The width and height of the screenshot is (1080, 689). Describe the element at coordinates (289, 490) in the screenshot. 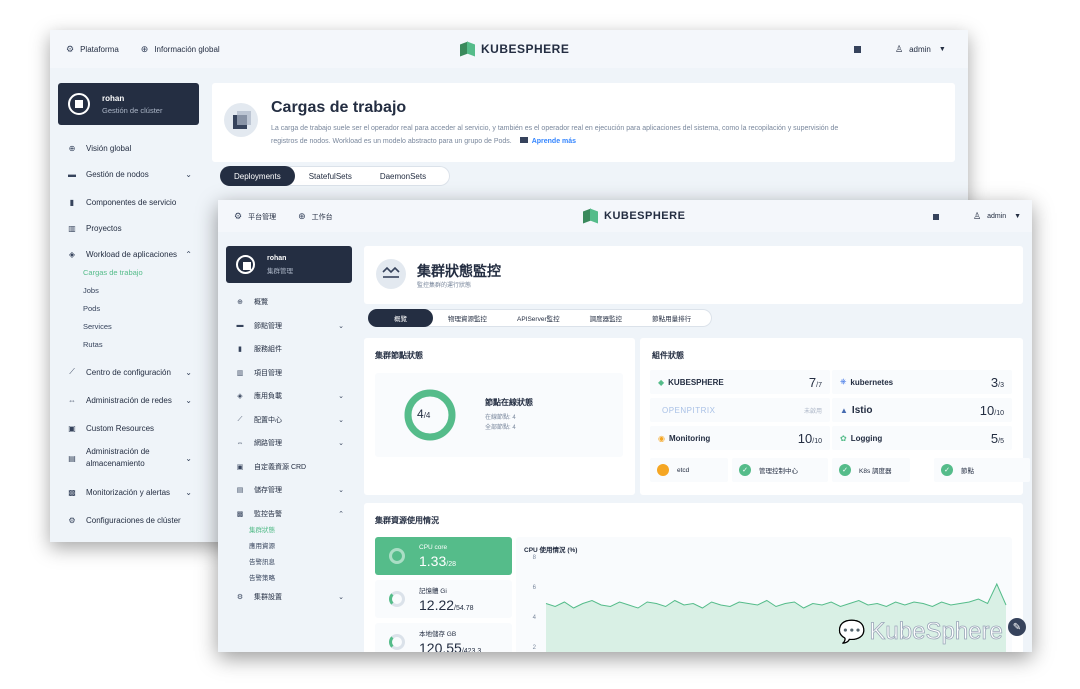

I see `sidebar-item: ▤ 儲存管理 ⌄` at that location.